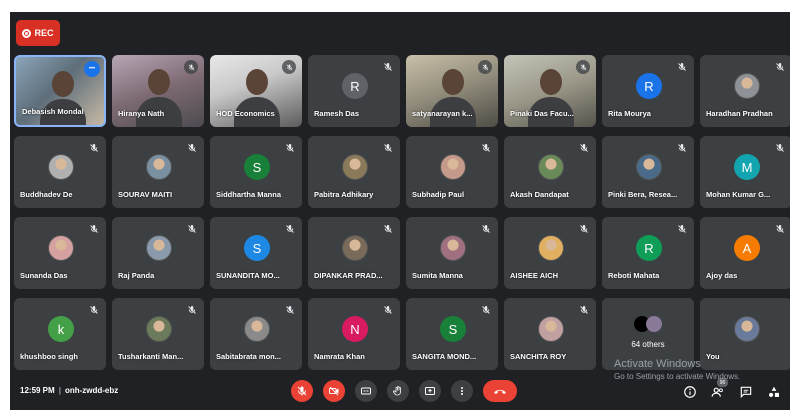 The height and width of the screenshot is (410, 790). Describe the element at coordinates (60, 334) in the screenshot. I see `participant-tile: k khushboo singh` at that location.